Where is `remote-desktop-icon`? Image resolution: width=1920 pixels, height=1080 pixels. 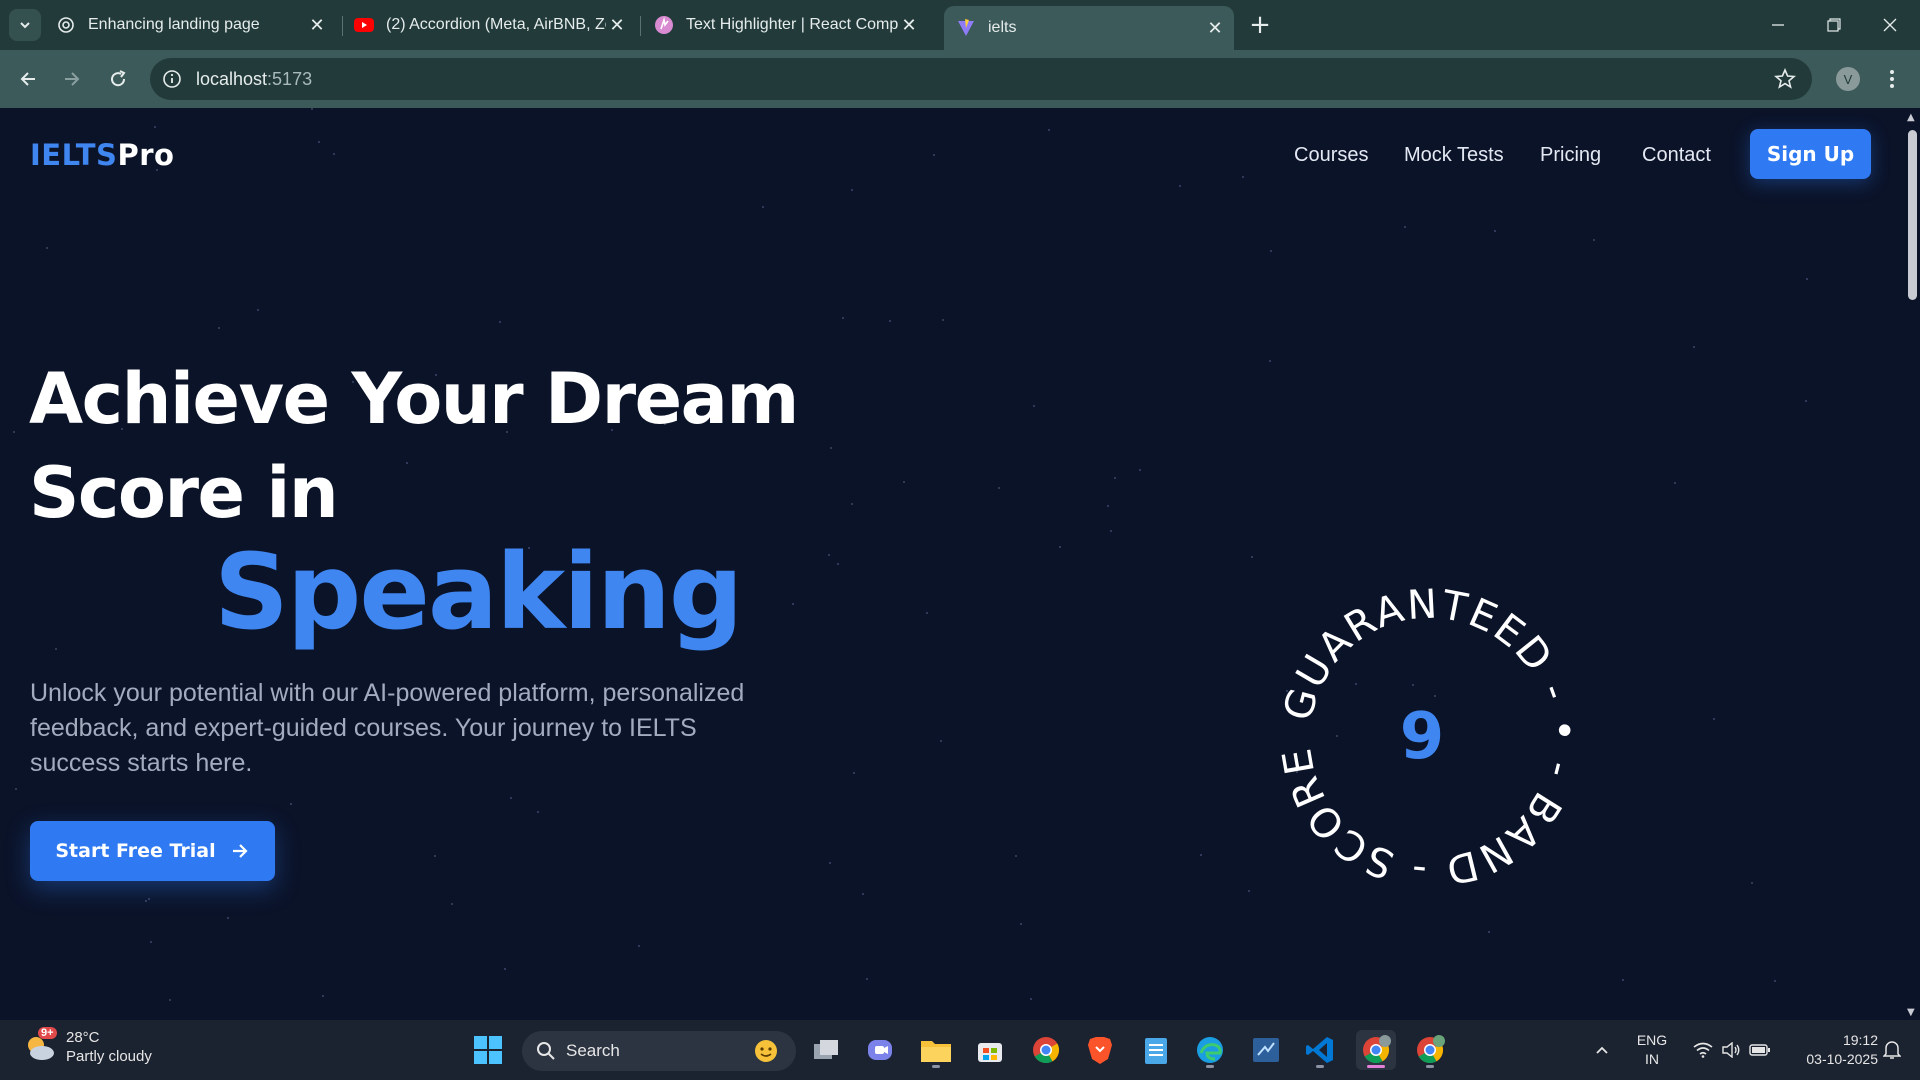
remote-desktop-icon is located at coordinates (1266, 1050).